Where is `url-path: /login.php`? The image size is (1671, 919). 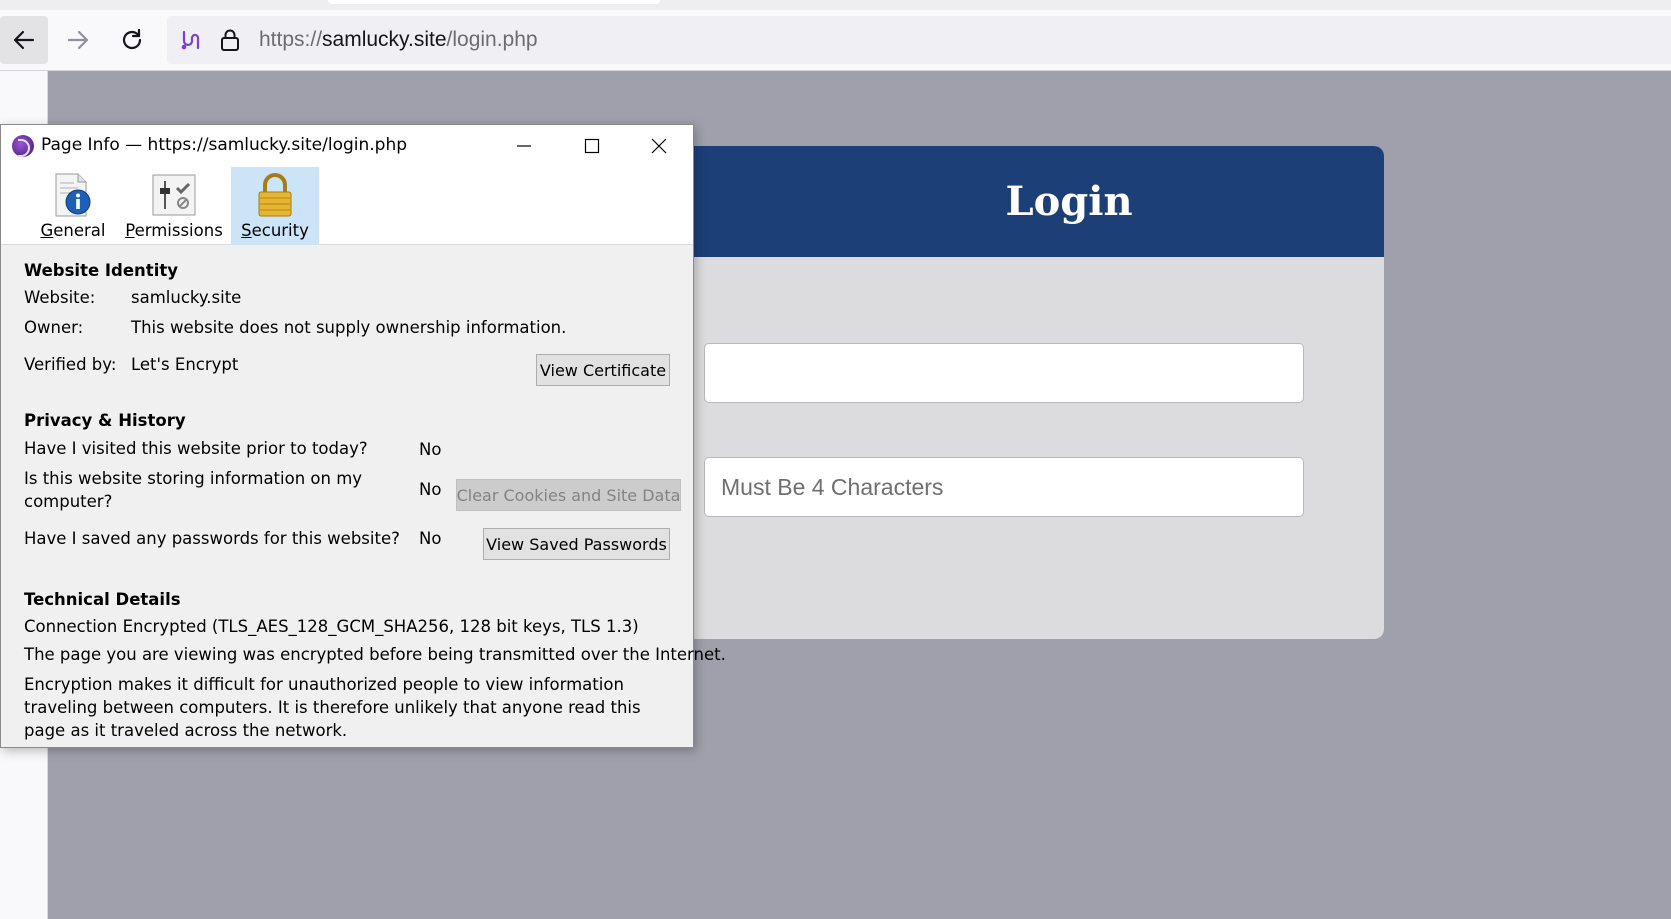
url-path: /login.php is located at coordinates (492, 39).